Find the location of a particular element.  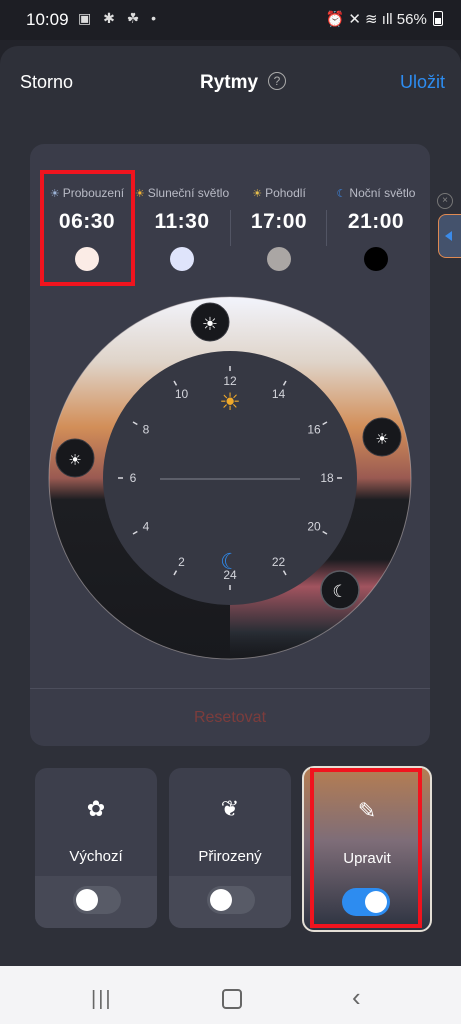

sunrise-icon: ☀ is located at coordinates (74, 460).